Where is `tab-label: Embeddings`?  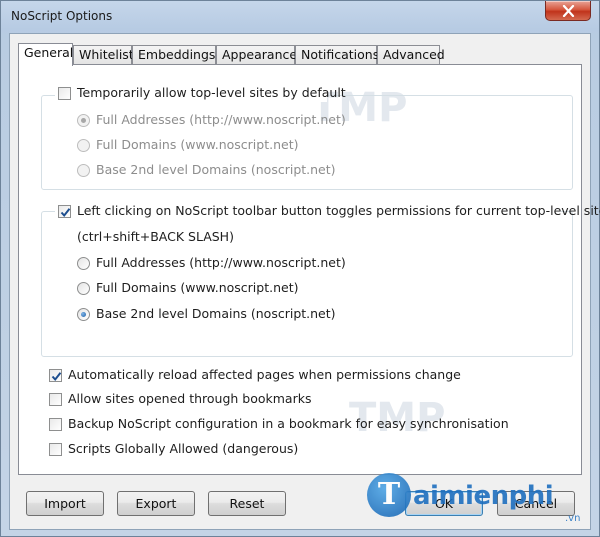 tab-label: Embeddings is located at coordinates (177, 54).